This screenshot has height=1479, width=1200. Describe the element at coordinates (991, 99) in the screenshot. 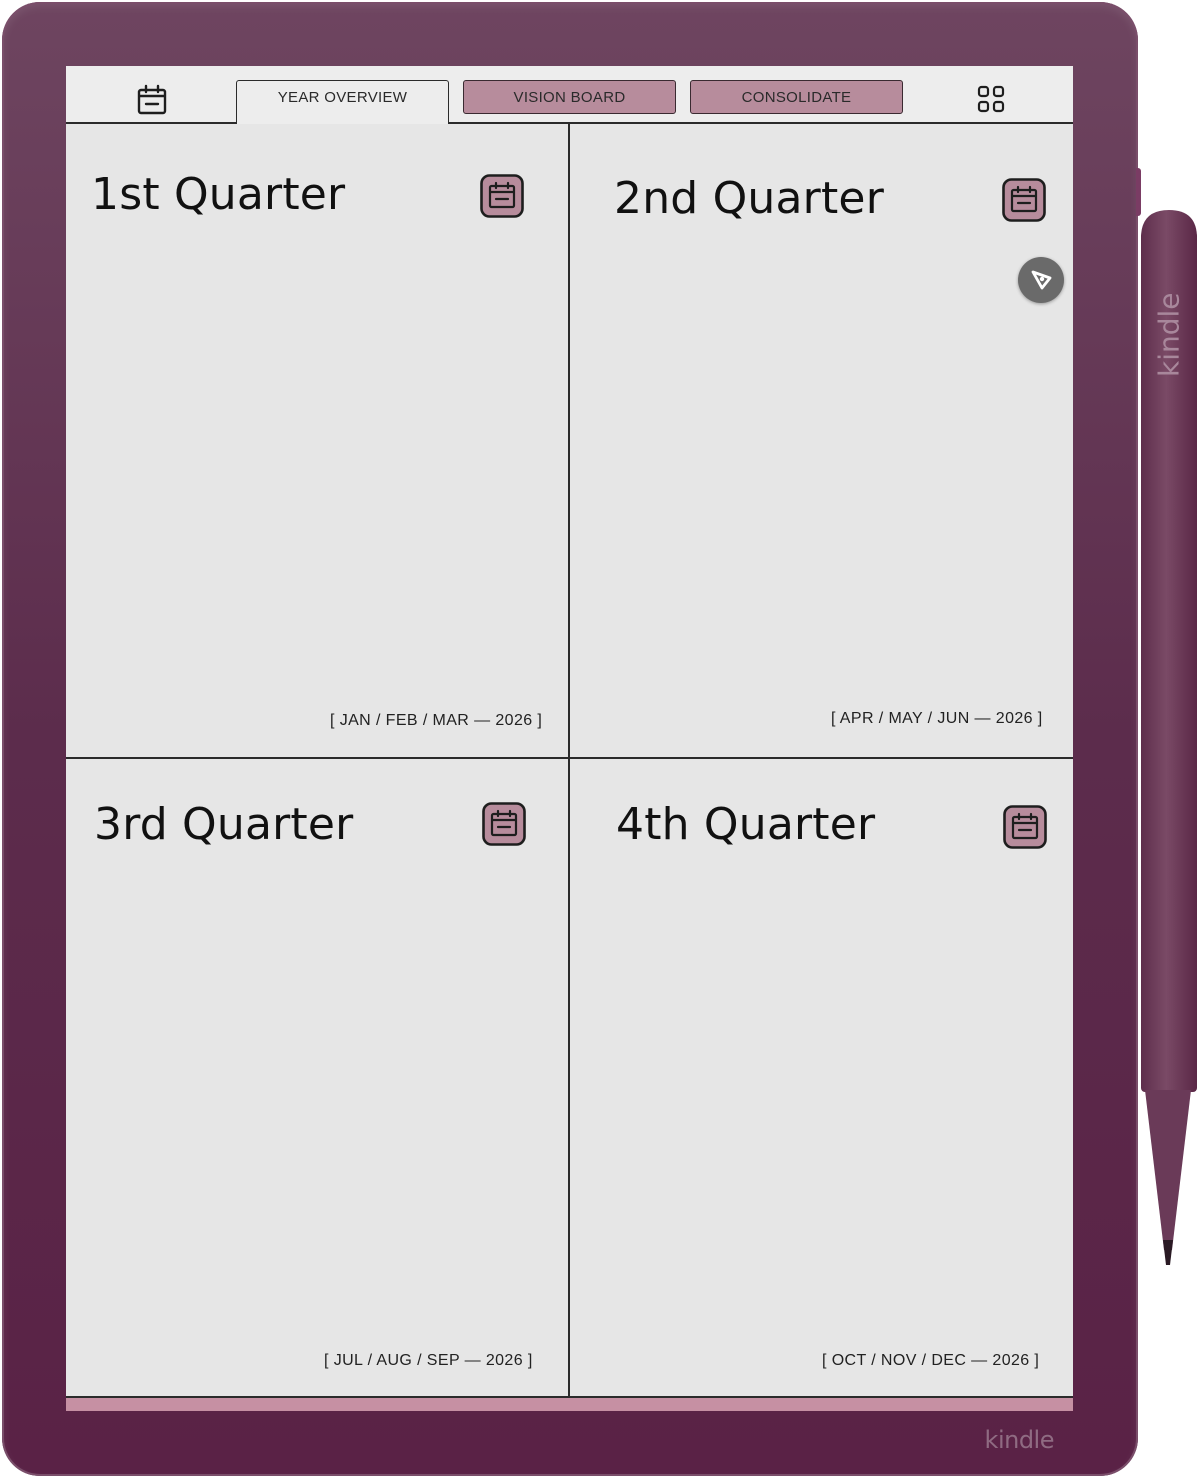

I see `grid-icon` at that location.